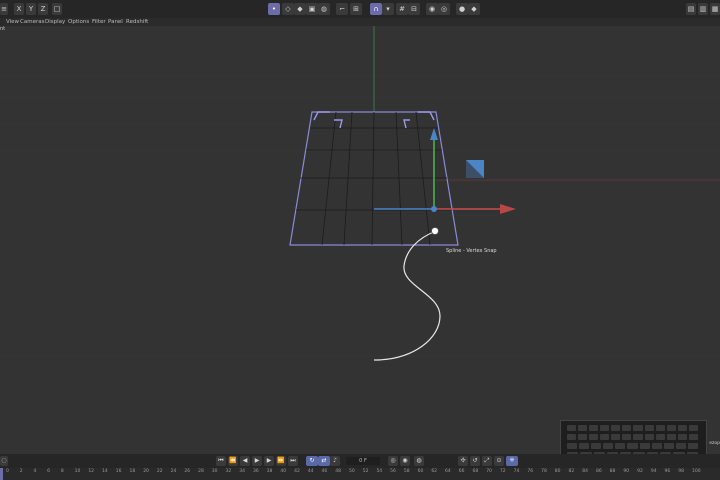 Image resolution: width=720 pixels, height=480 pixels. Describe the element at coordinates (221, 461) in the screenshot. I see `goto-start-icon: ⏮` at that location.